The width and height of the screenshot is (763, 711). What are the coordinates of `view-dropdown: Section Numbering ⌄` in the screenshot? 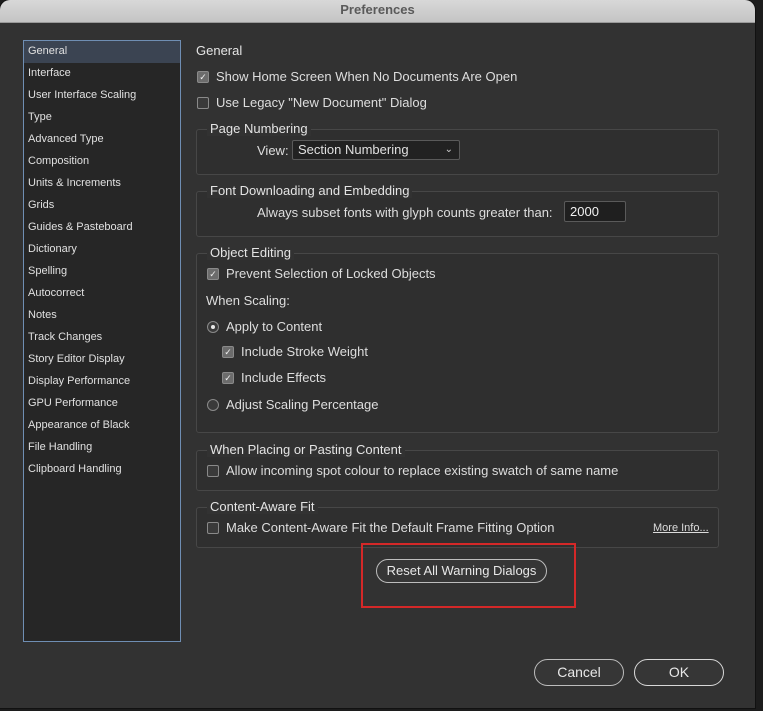 It's located at (376, 150).